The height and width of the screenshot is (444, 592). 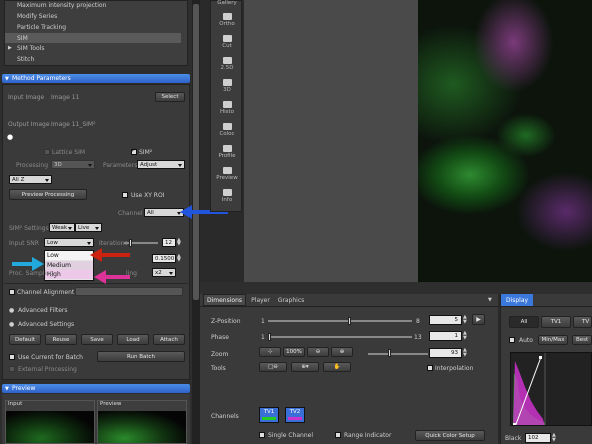 What do you see at coordinates (227, 60) in the screenshot?
I see `2-5d-icon` at bounding box center [227, 60].